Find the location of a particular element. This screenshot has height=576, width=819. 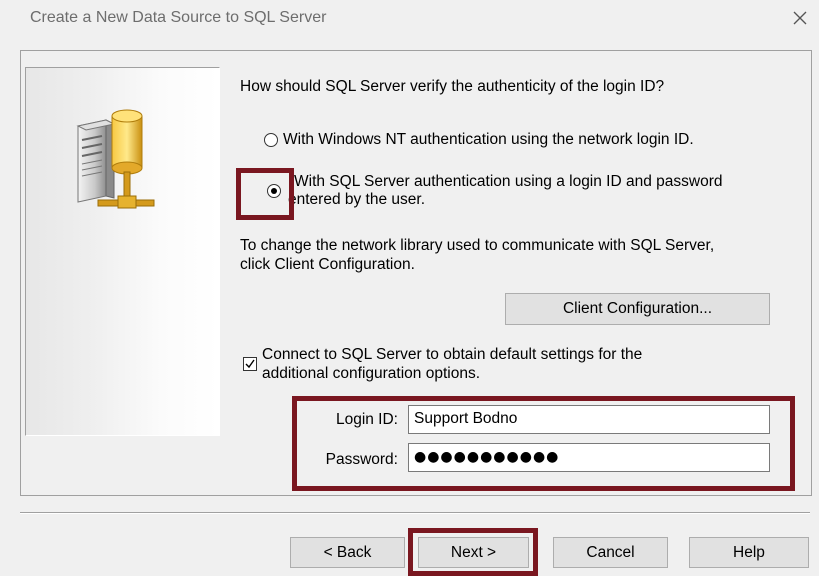

credentials-highlight-box is located at coordinates (543, 443).